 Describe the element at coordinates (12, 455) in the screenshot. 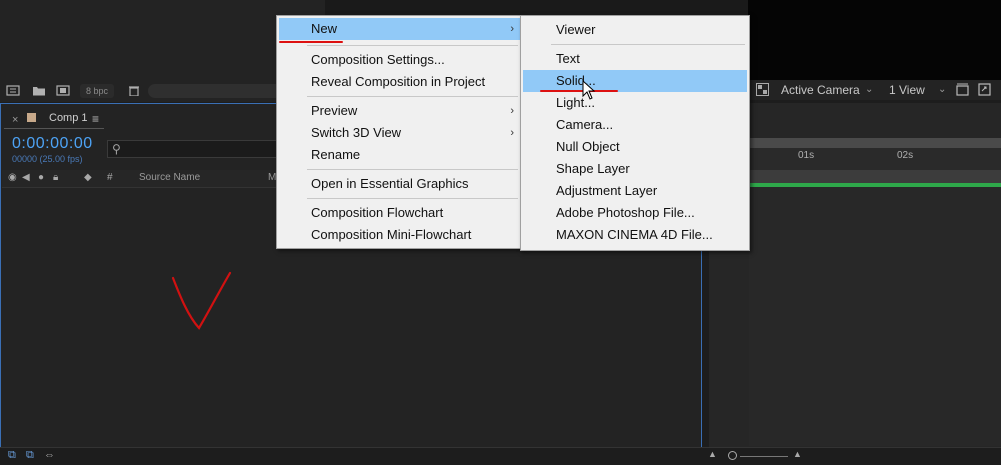

I see `layer-switches-icon: ⧉` at that location.